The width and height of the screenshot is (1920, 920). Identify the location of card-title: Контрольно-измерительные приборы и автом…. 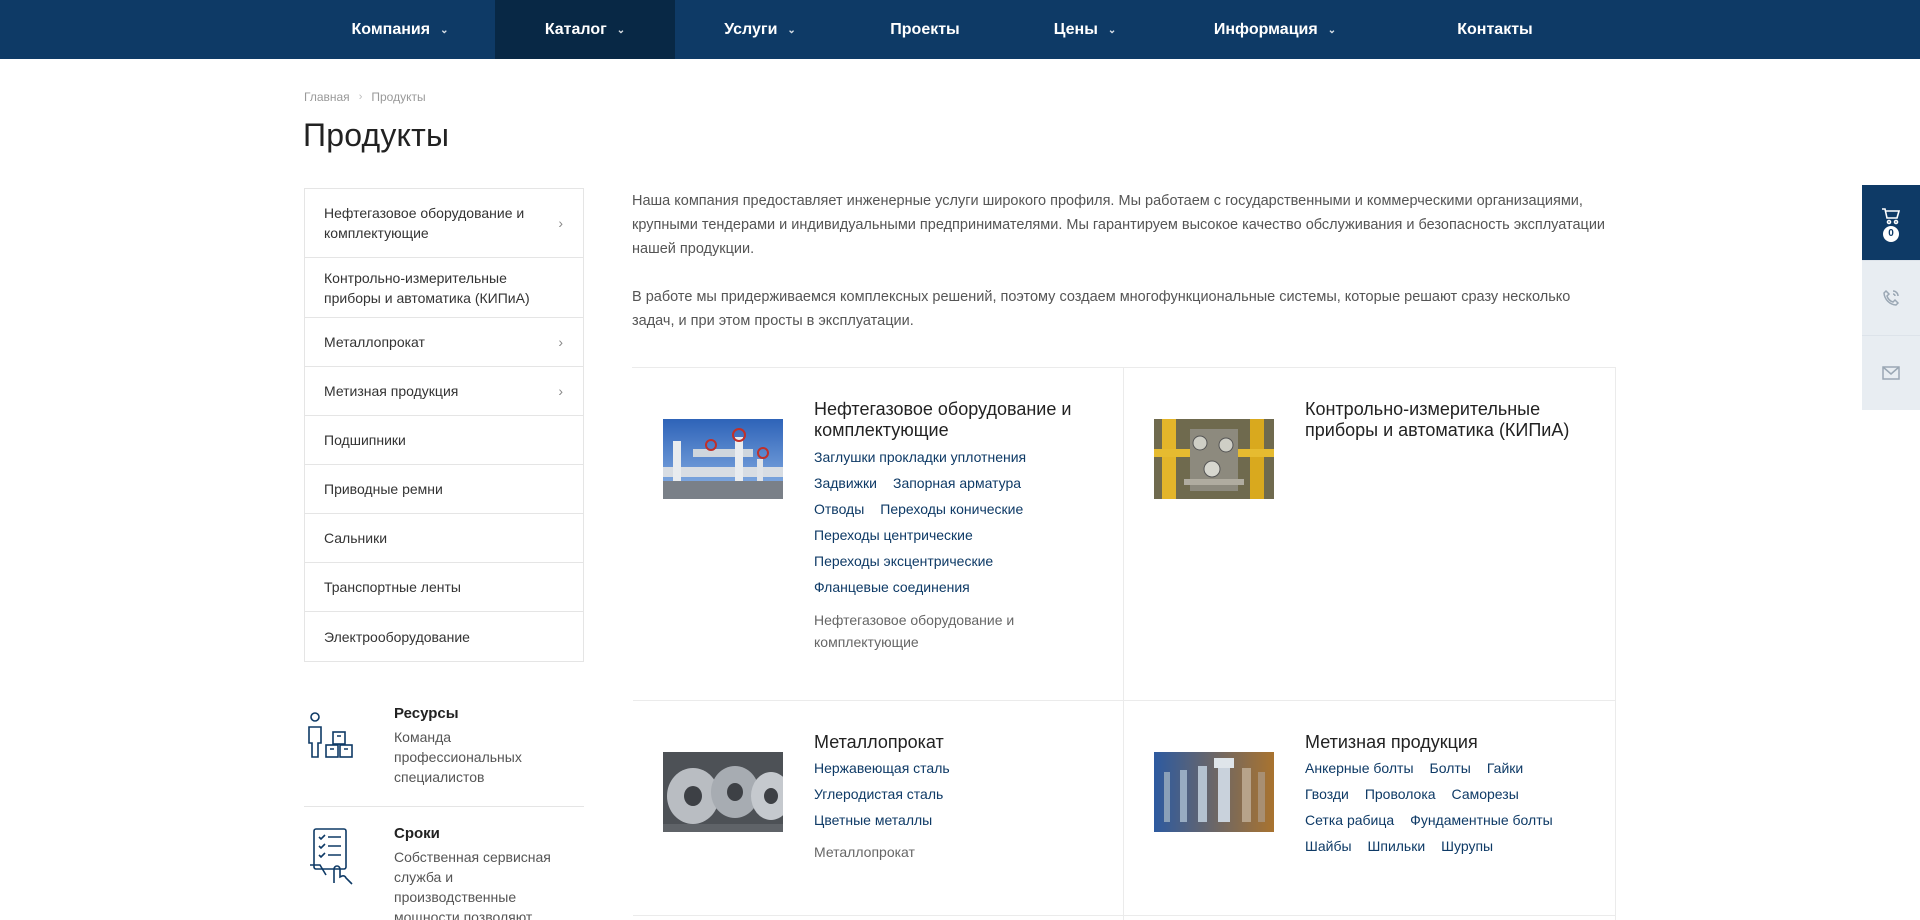
(1450, 420).